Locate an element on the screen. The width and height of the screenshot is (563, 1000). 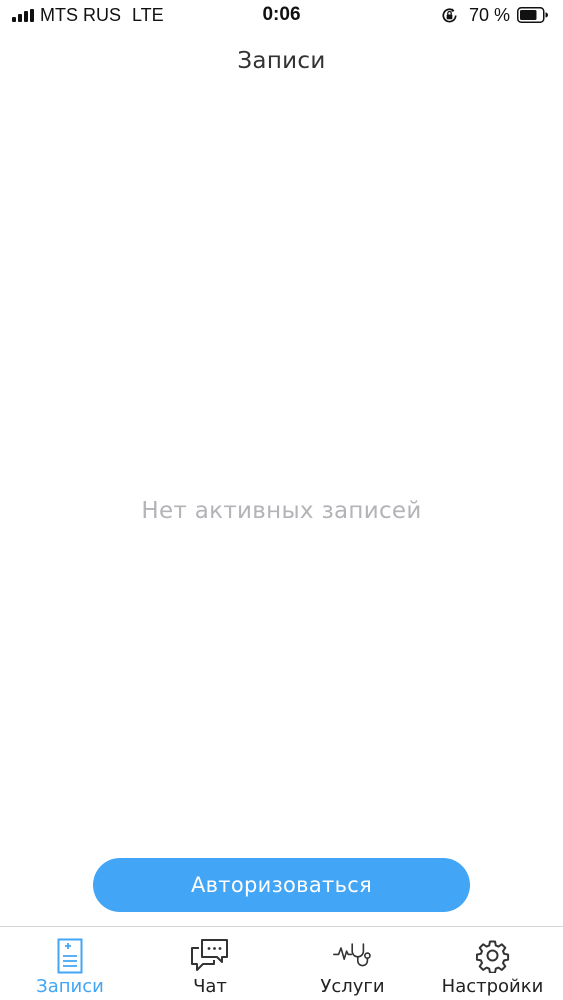
tab-chat: Чат is located at coordinates (210, 963).